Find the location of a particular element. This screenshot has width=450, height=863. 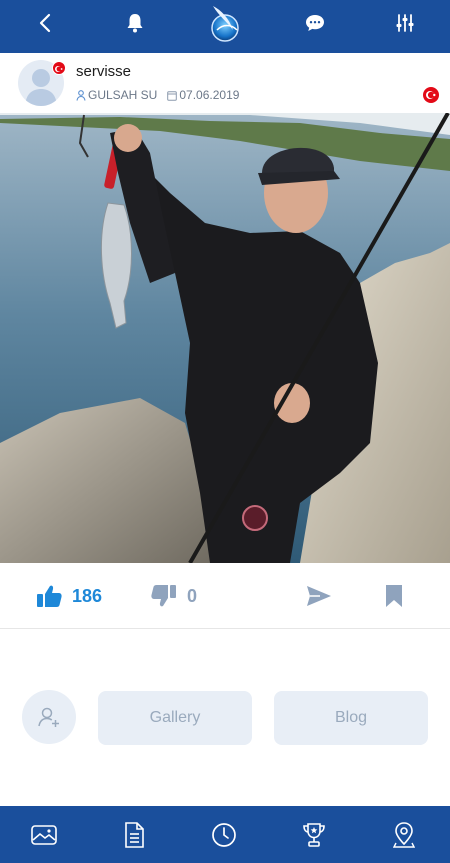

nav-leaderboard is located at coordinates (314, 834).